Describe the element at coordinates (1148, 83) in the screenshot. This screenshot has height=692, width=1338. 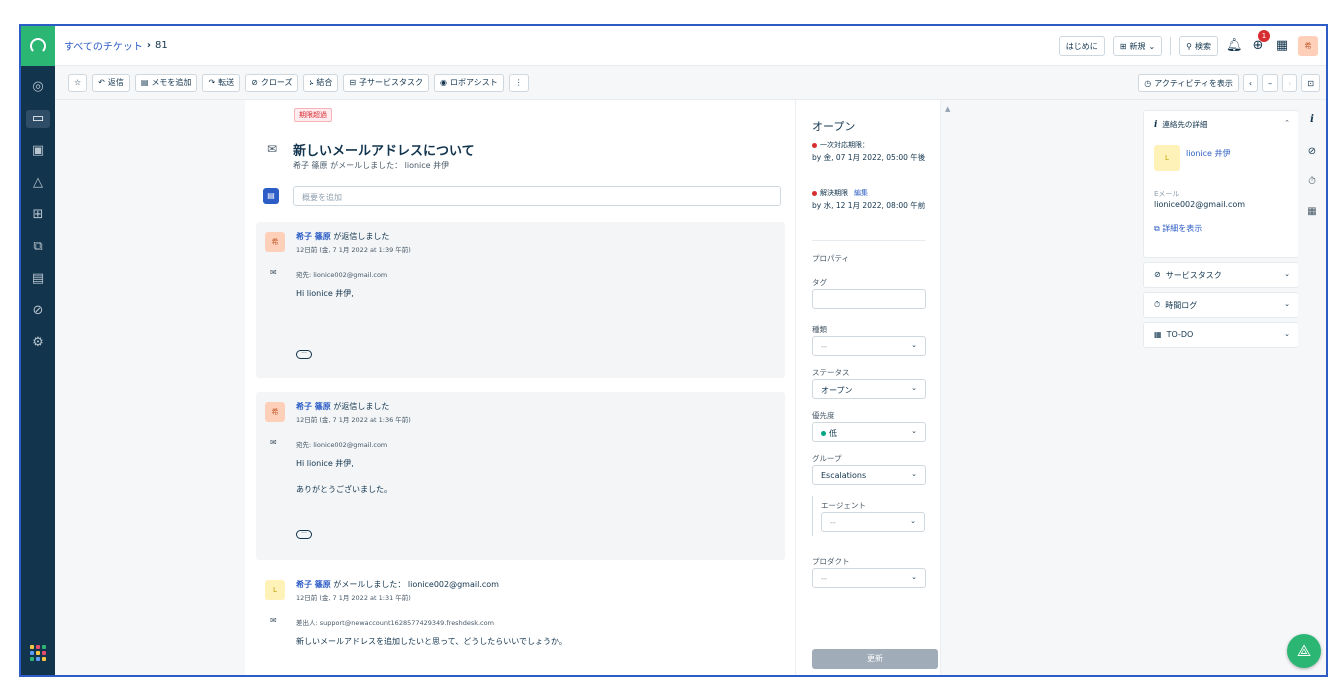
I see `activity-icon: ◷` at that location.